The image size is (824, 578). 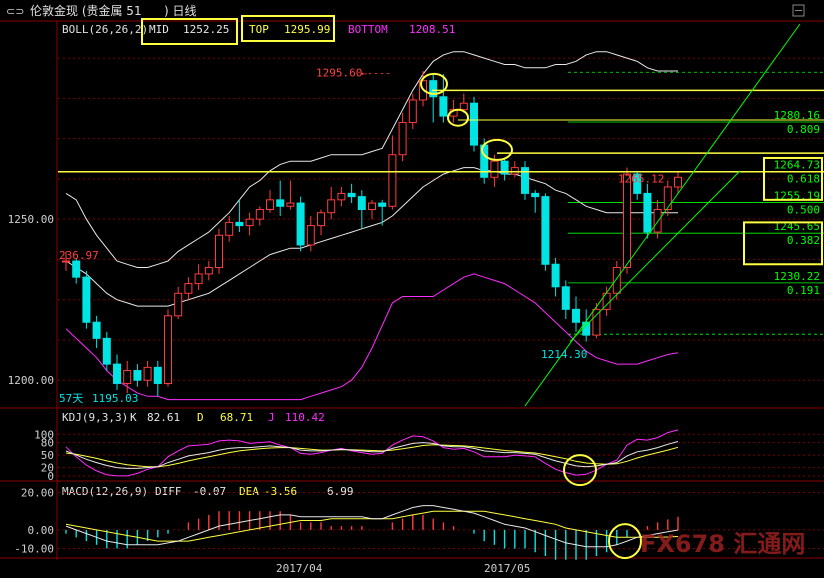 I want to click on high-price-arrow: ←----, so click(x=376, y=73).